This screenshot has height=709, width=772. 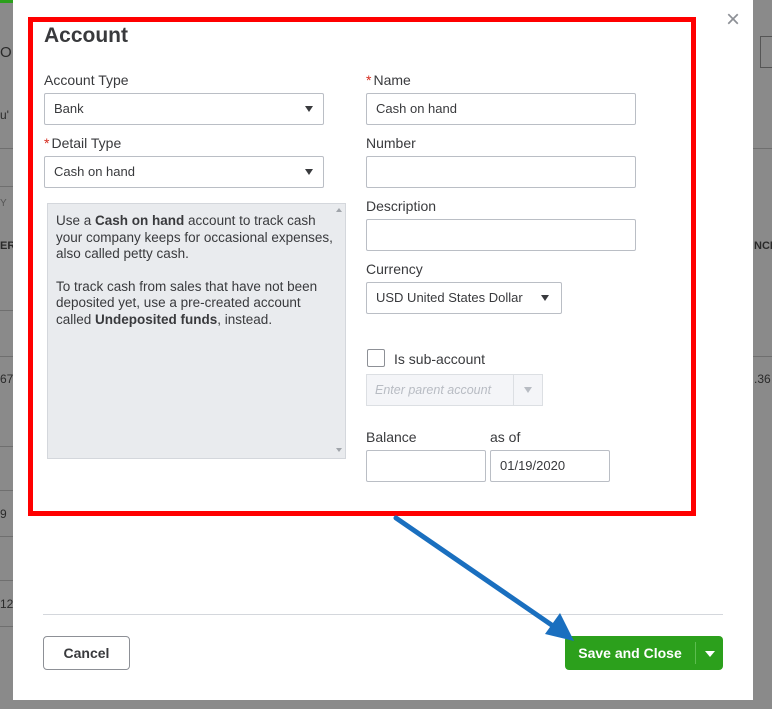 What do you see at coordinates (7, 379) in the screenshot?
I see `background-text: 67` at bounding box center [7, 379].